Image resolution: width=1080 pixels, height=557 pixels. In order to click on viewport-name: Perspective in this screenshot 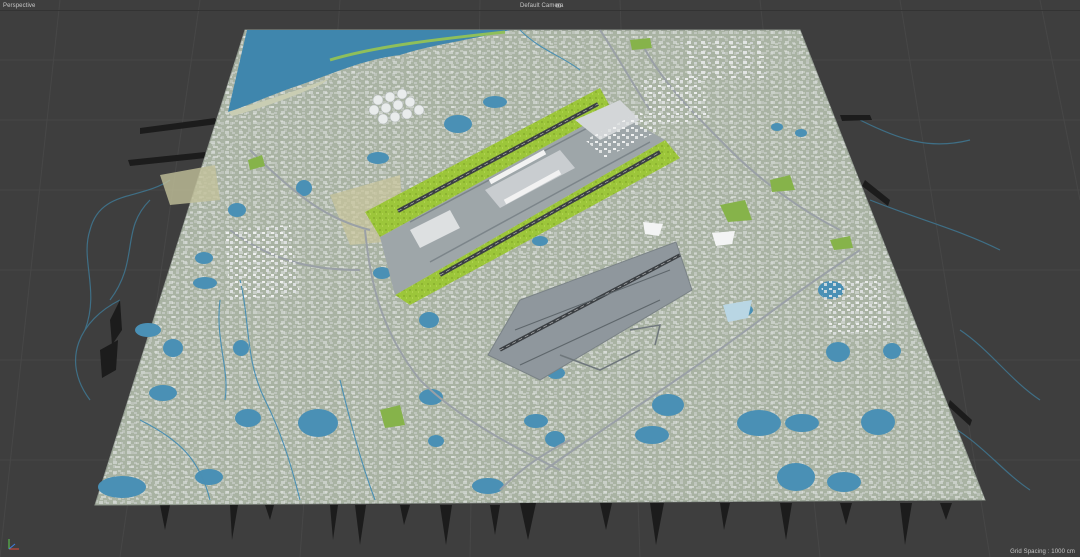, I will do `click(19, 6)`.